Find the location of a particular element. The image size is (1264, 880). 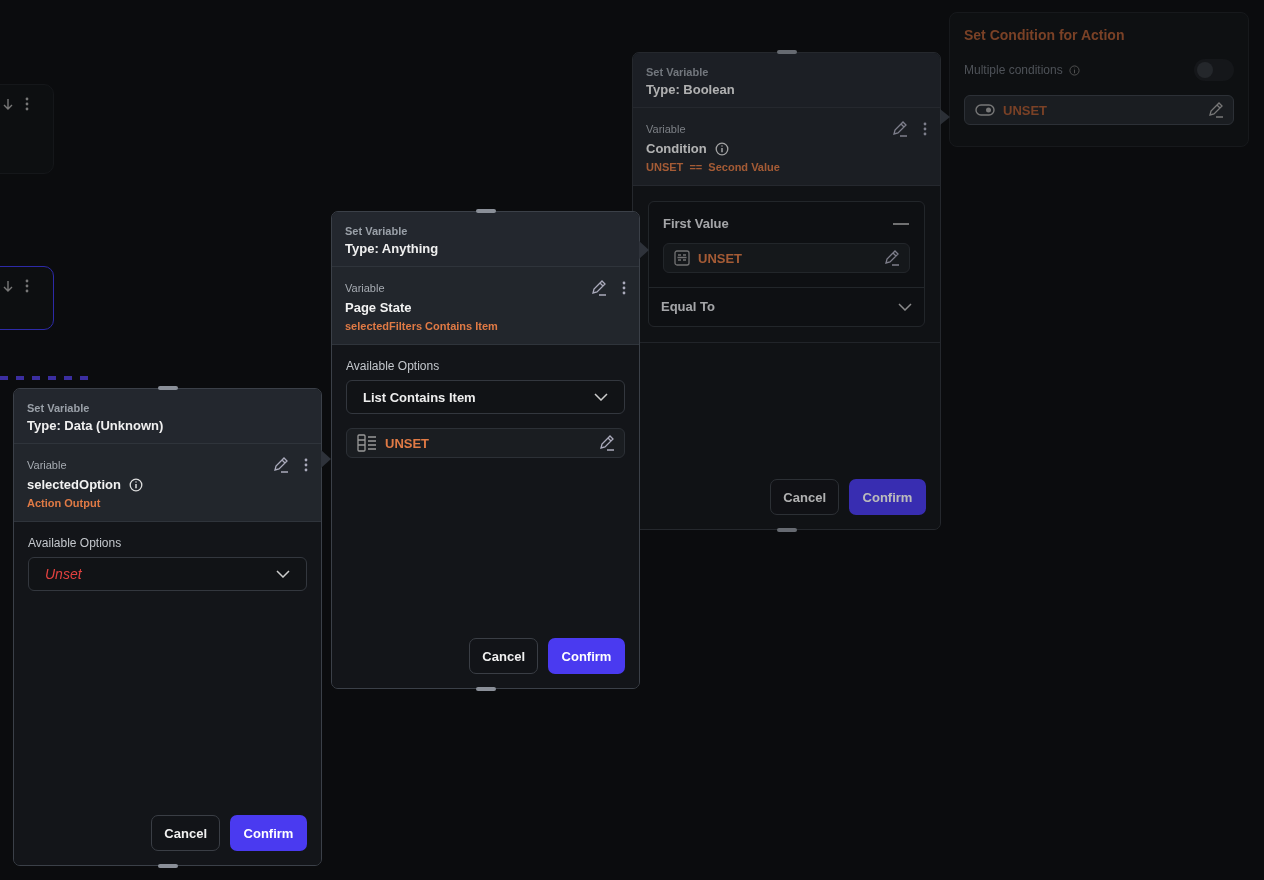

toggle-icon is located at coordinates (985, 110).